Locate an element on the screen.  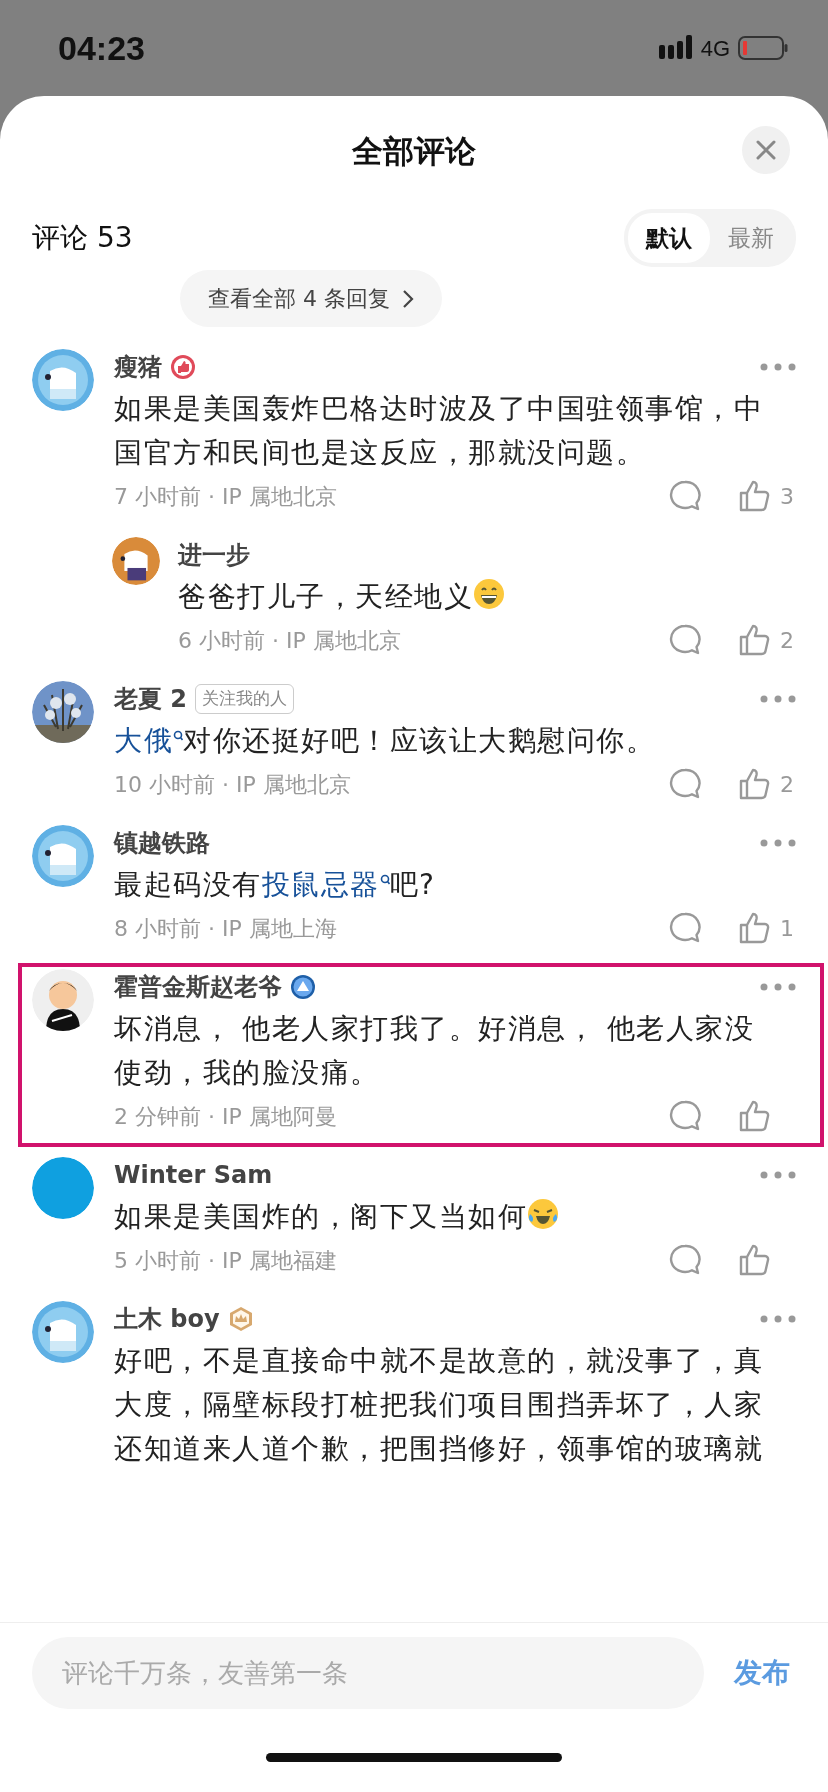
close-button is located at coordinates (766, 150).